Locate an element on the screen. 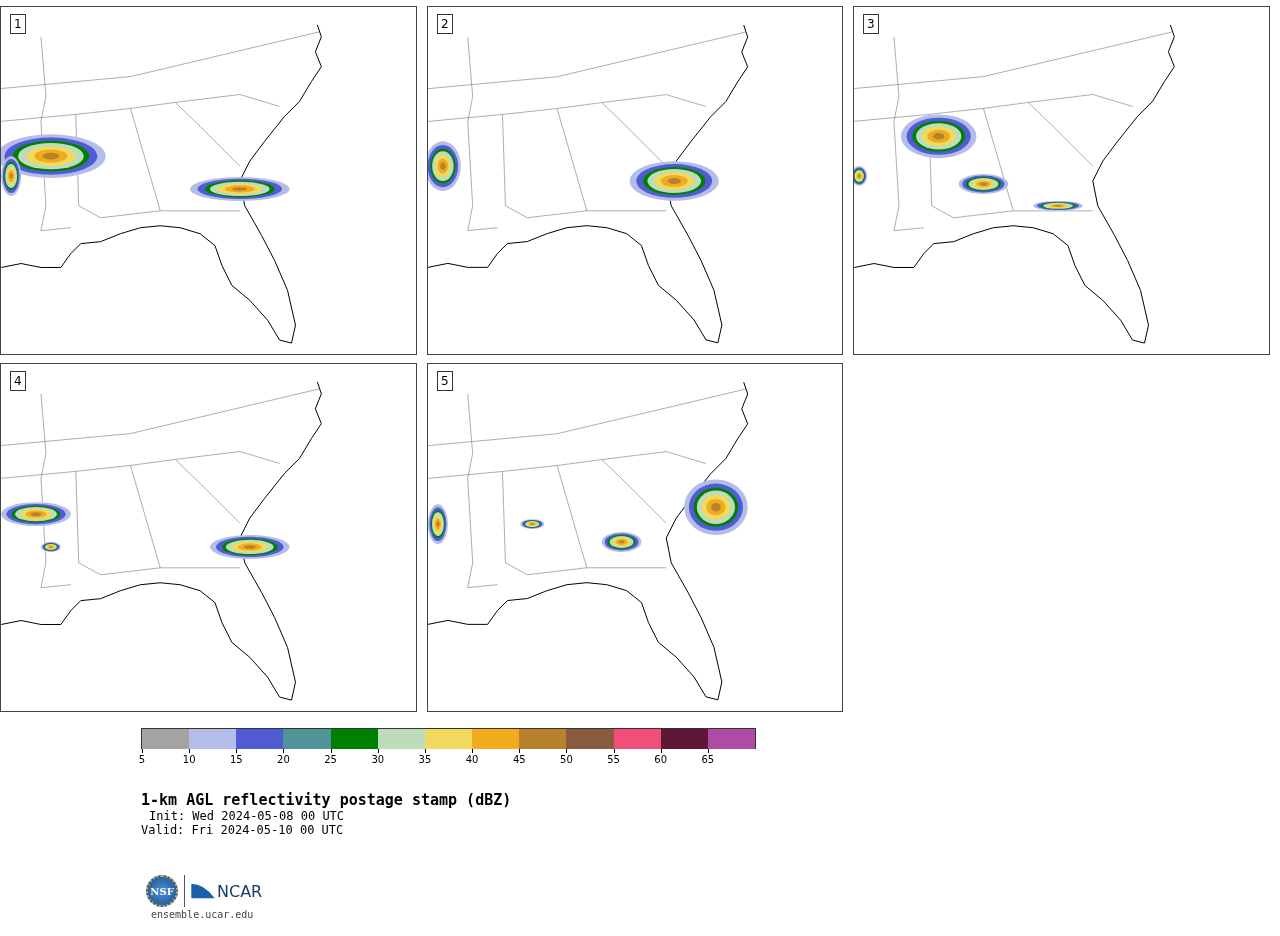  nsf-logo: NSF is located at coordinates (162, 891).